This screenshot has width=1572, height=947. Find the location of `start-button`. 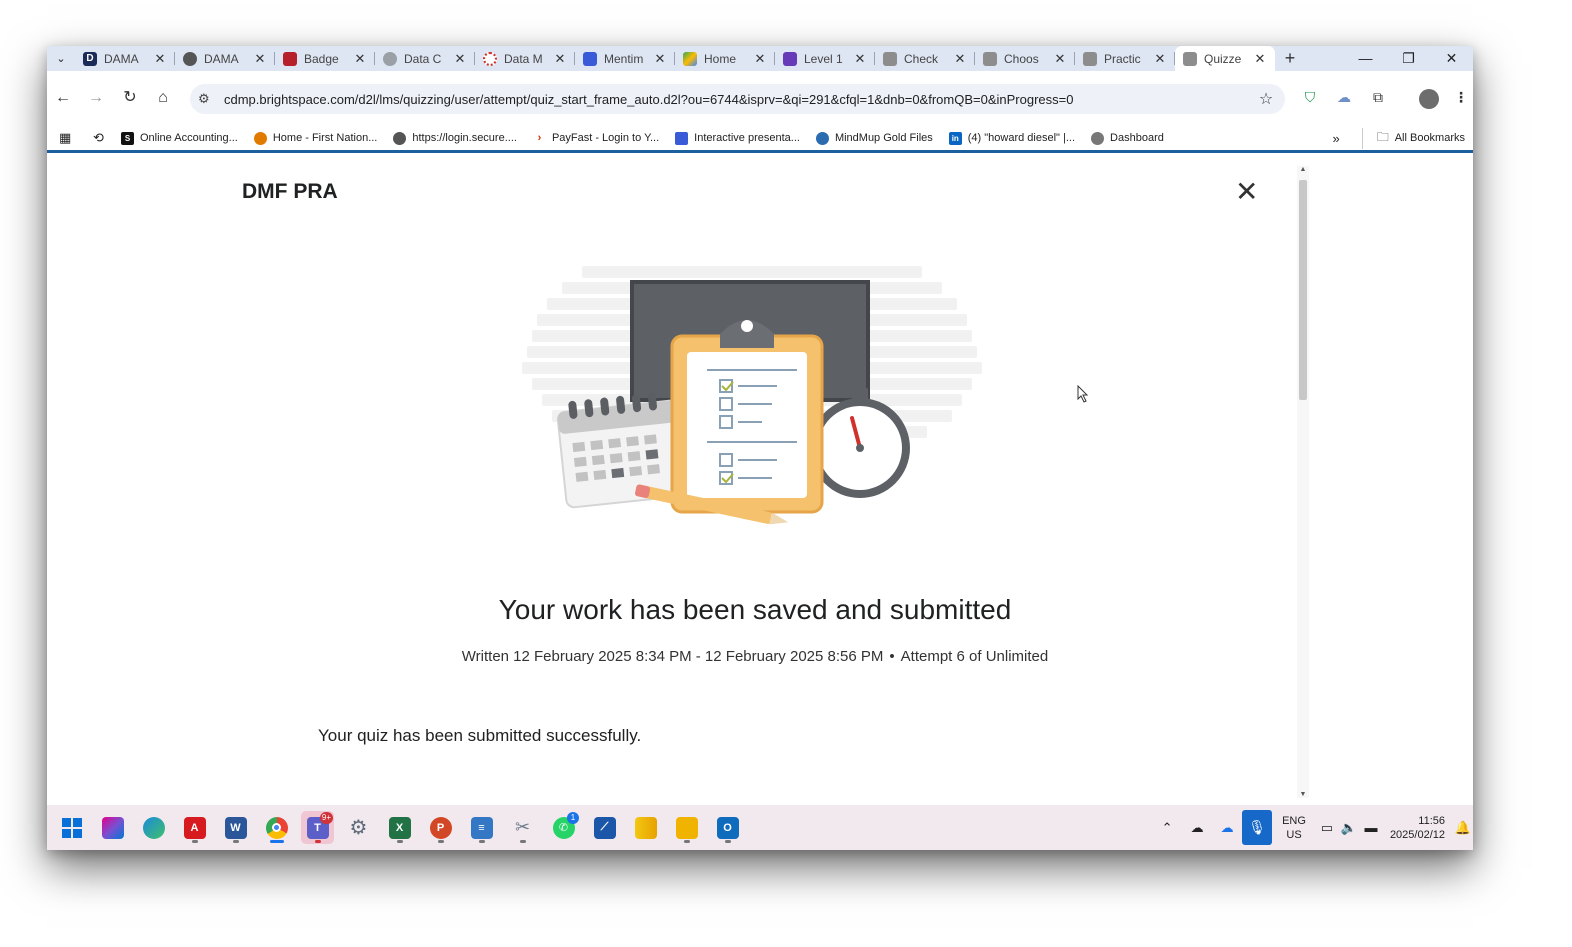

start-button is located at coordinates (71, 827).